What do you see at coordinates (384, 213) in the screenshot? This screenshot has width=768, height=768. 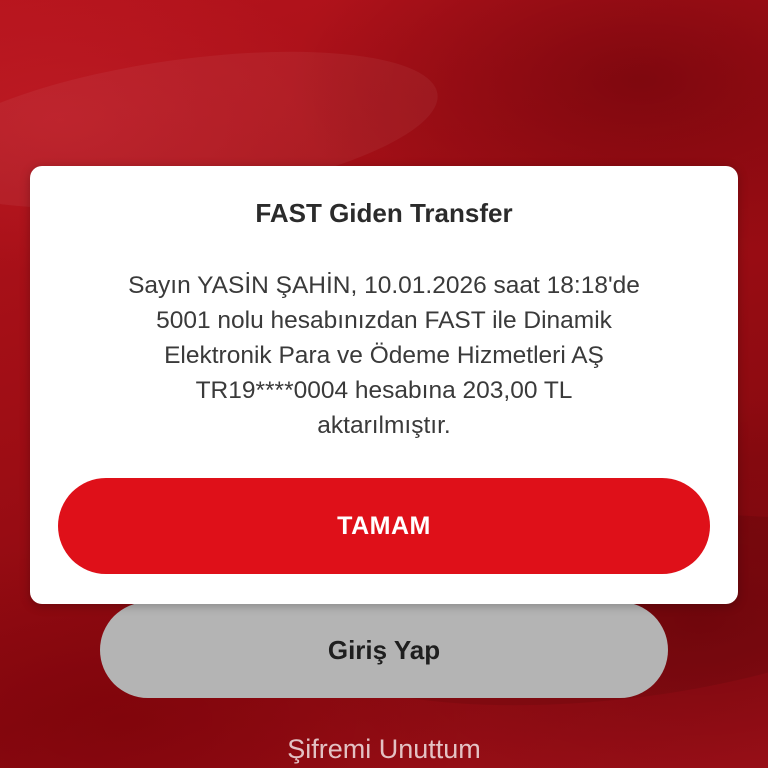 I see `dialog-title: FAST Giden Transfer` at bounding box center [384, 213].